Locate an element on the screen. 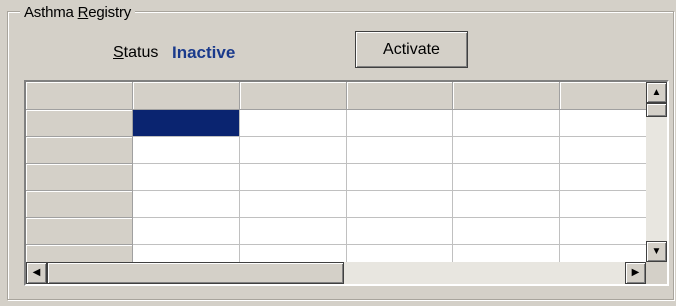 The width and height of the screenshot is (676, 306). scroll-down-button: ▼ is located at coordinates (656, 251).